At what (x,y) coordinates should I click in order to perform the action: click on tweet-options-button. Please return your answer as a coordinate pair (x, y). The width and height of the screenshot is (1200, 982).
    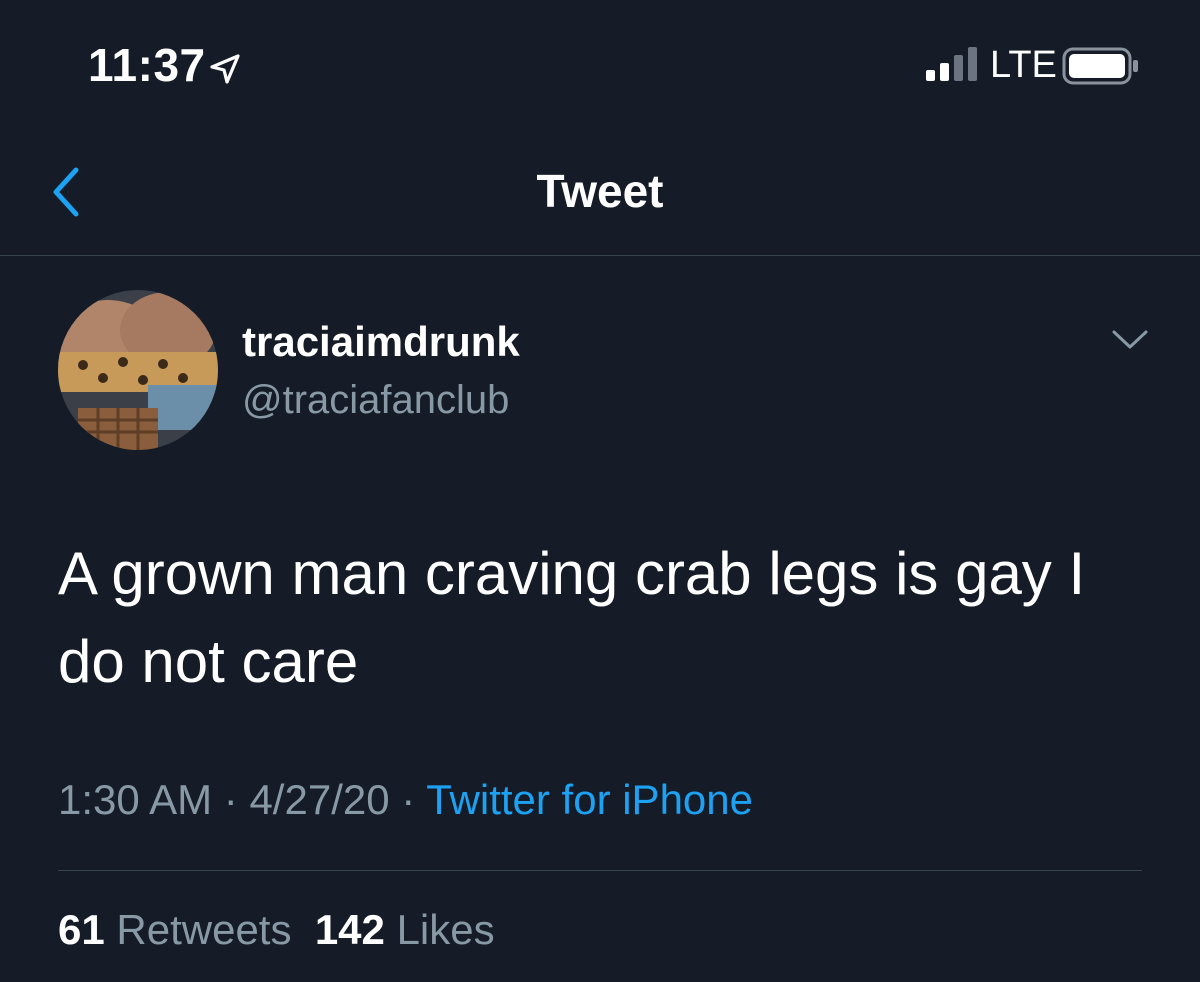
    Looking at the image, I should click on (1130, 339).